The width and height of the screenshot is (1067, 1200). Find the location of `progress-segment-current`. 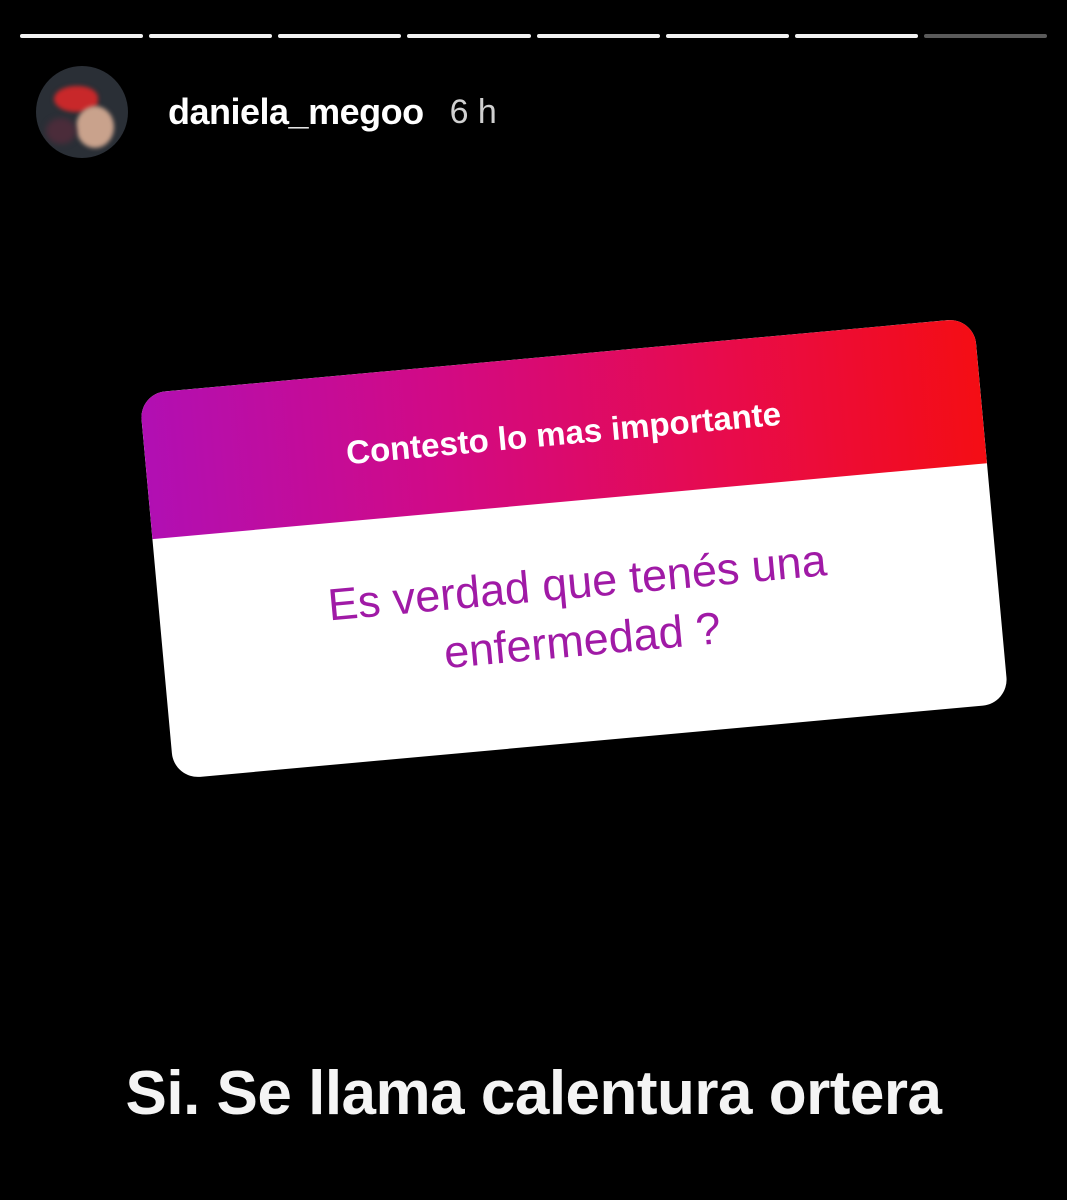

progress-segment-current is located at coordinates (985, 36).